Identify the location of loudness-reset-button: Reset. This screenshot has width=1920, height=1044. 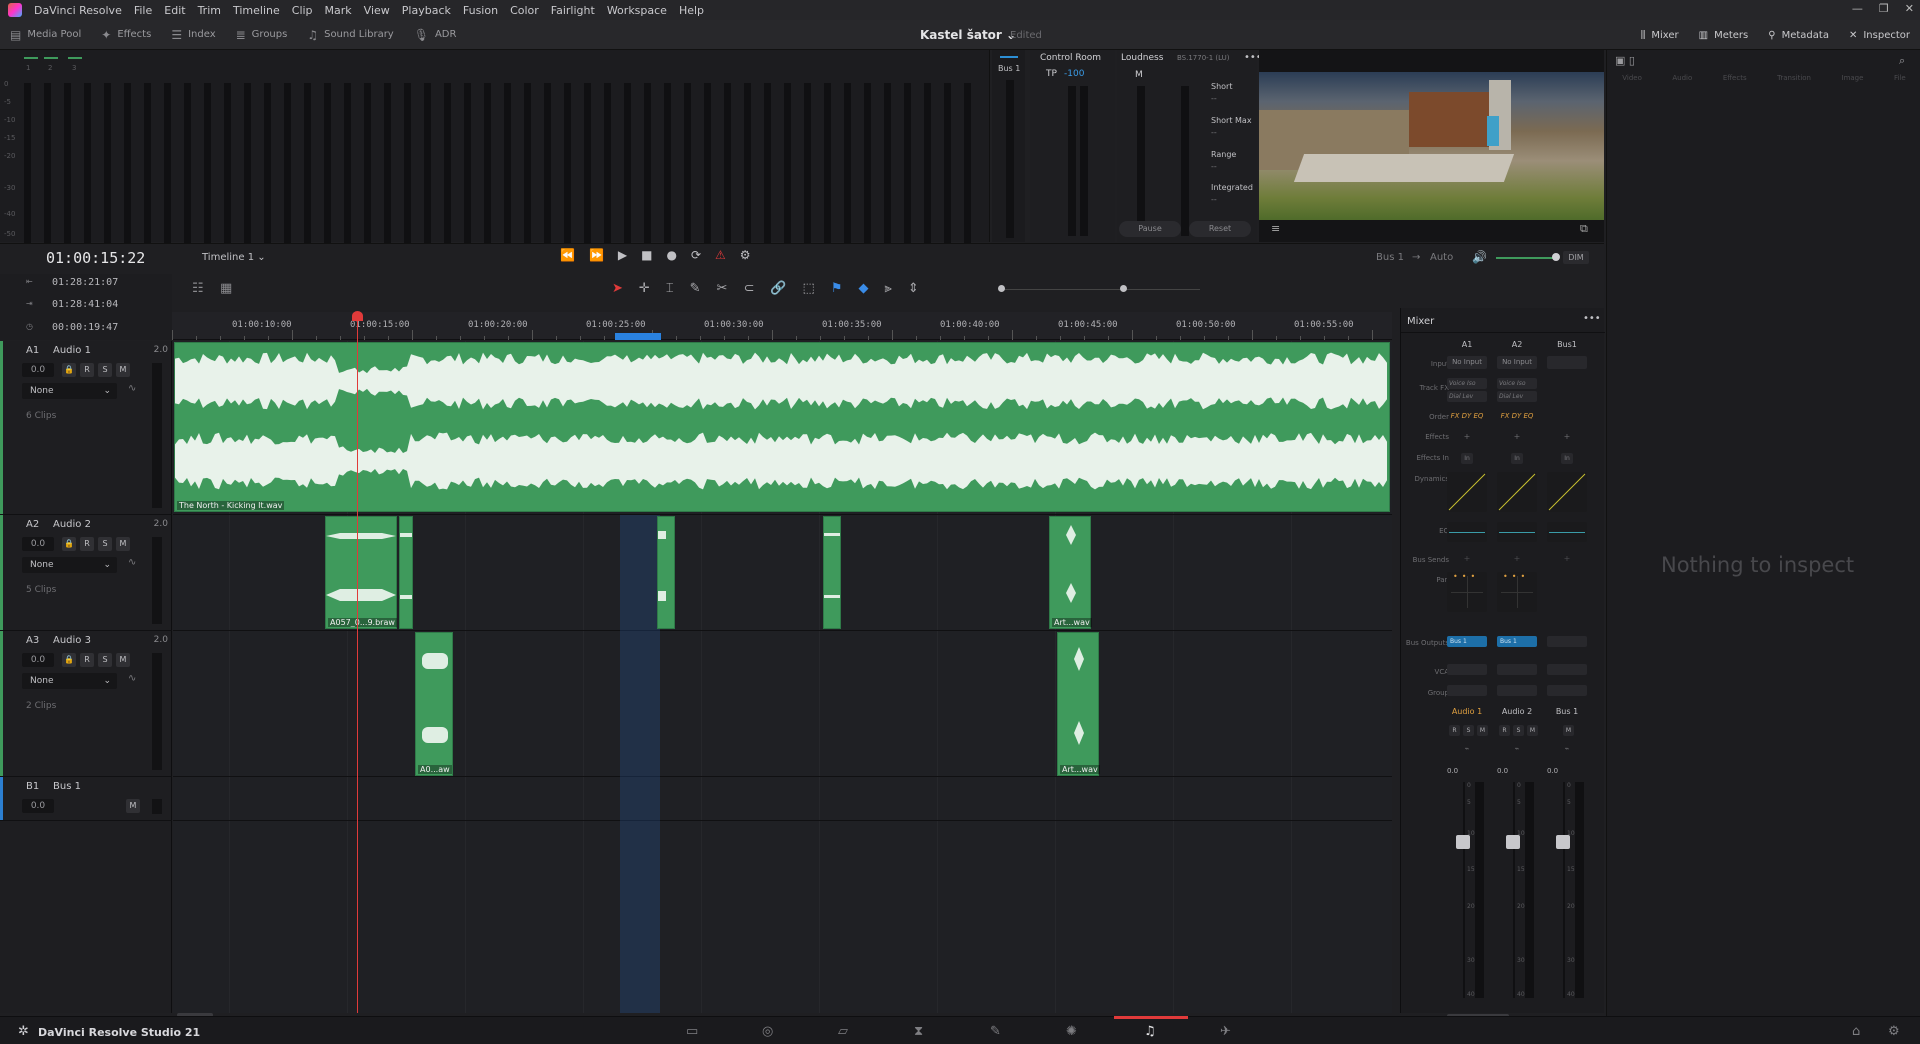
(1220, 229).